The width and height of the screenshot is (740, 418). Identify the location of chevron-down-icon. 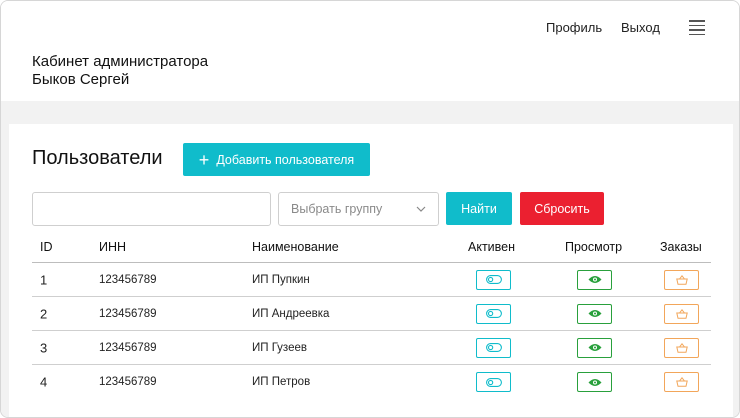
(421, 209).